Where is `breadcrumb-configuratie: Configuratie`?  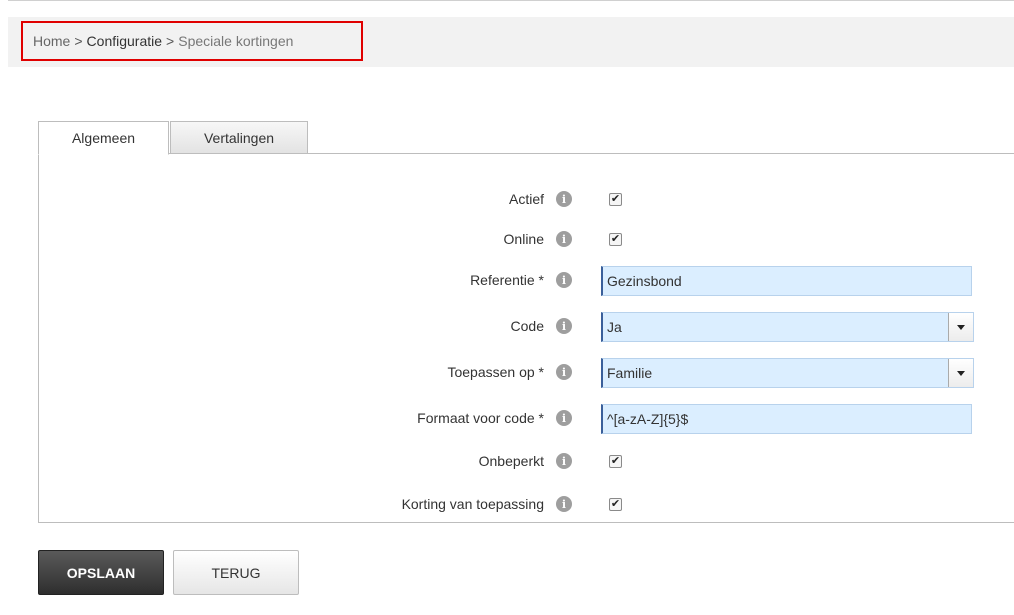 breadcrumb-configuratie: Configuratie is located at coordinates (125, 41).